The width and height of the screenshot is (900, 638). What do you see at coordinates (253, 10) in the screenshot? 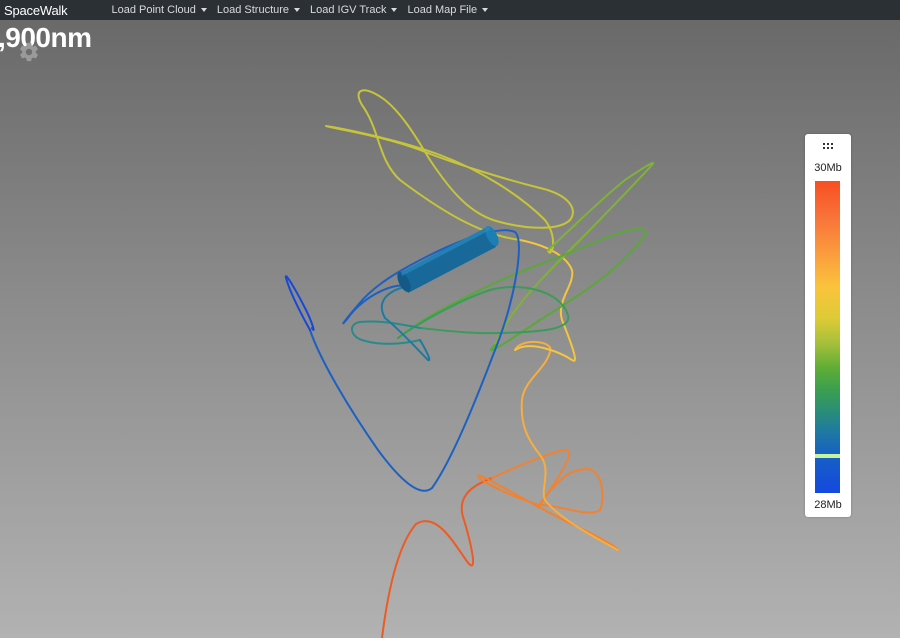
I see `load-structure-label: Load Structure` at bounding box center [253, 10].